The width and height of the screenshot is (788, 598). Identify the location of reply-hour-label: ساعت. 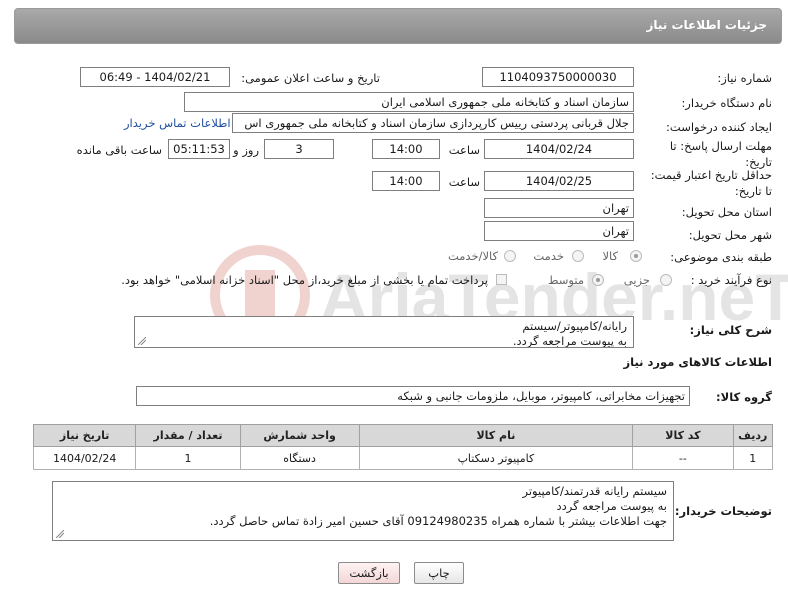
(464, 150).